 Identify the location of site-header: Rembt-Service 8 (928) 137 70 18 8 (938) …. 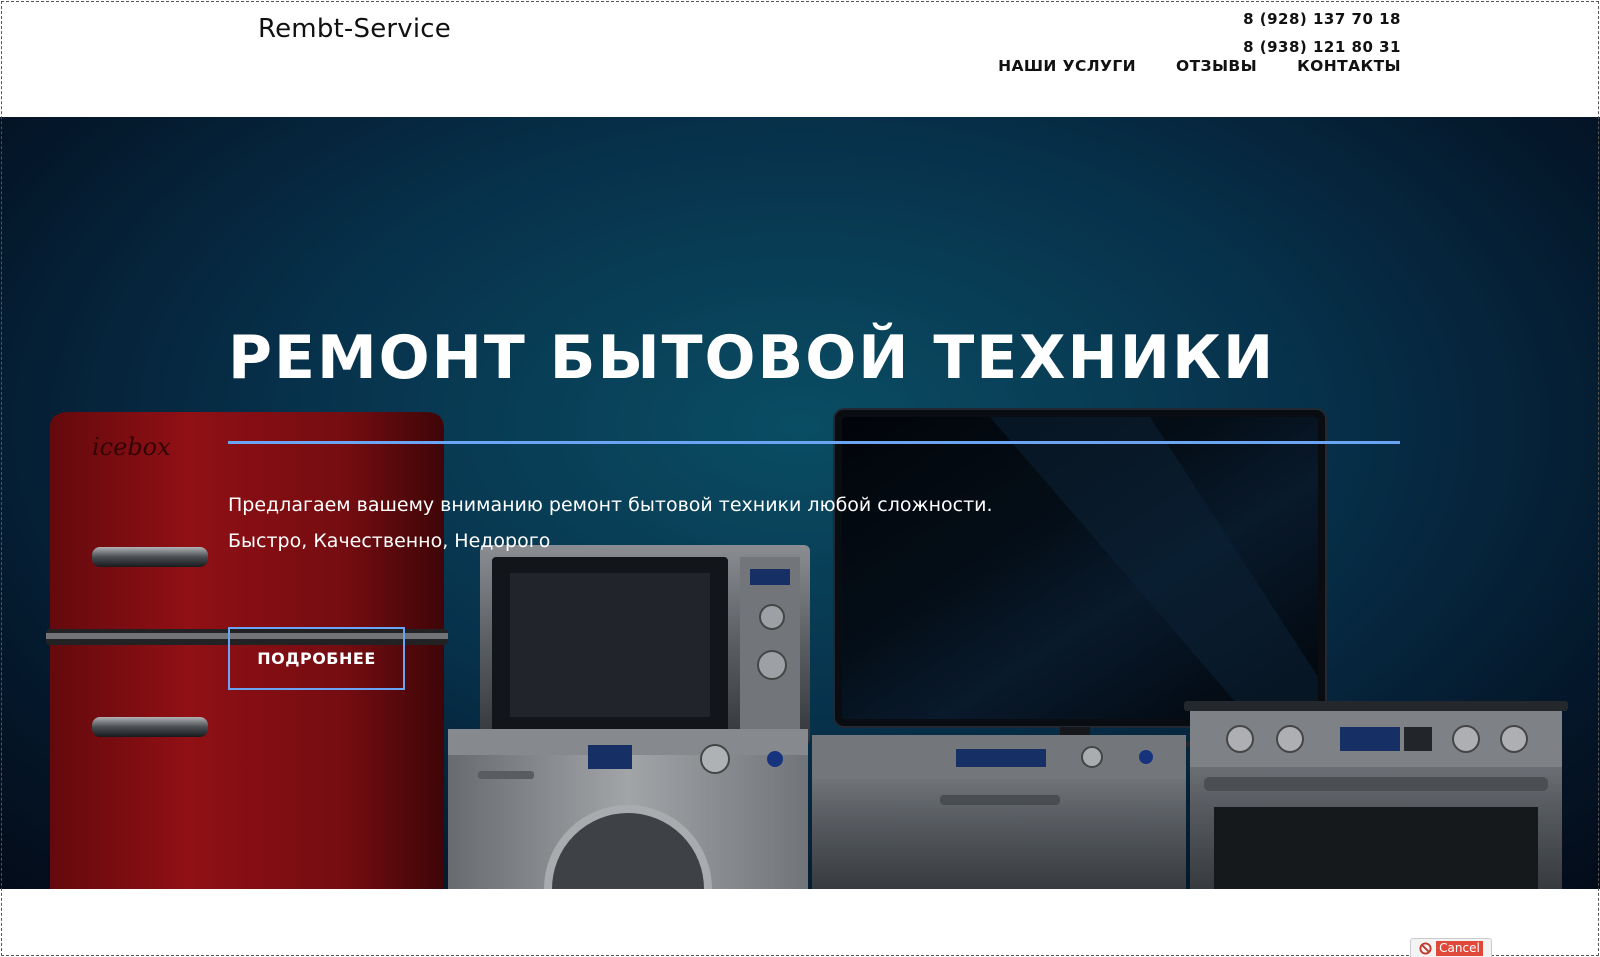
(800, 58).